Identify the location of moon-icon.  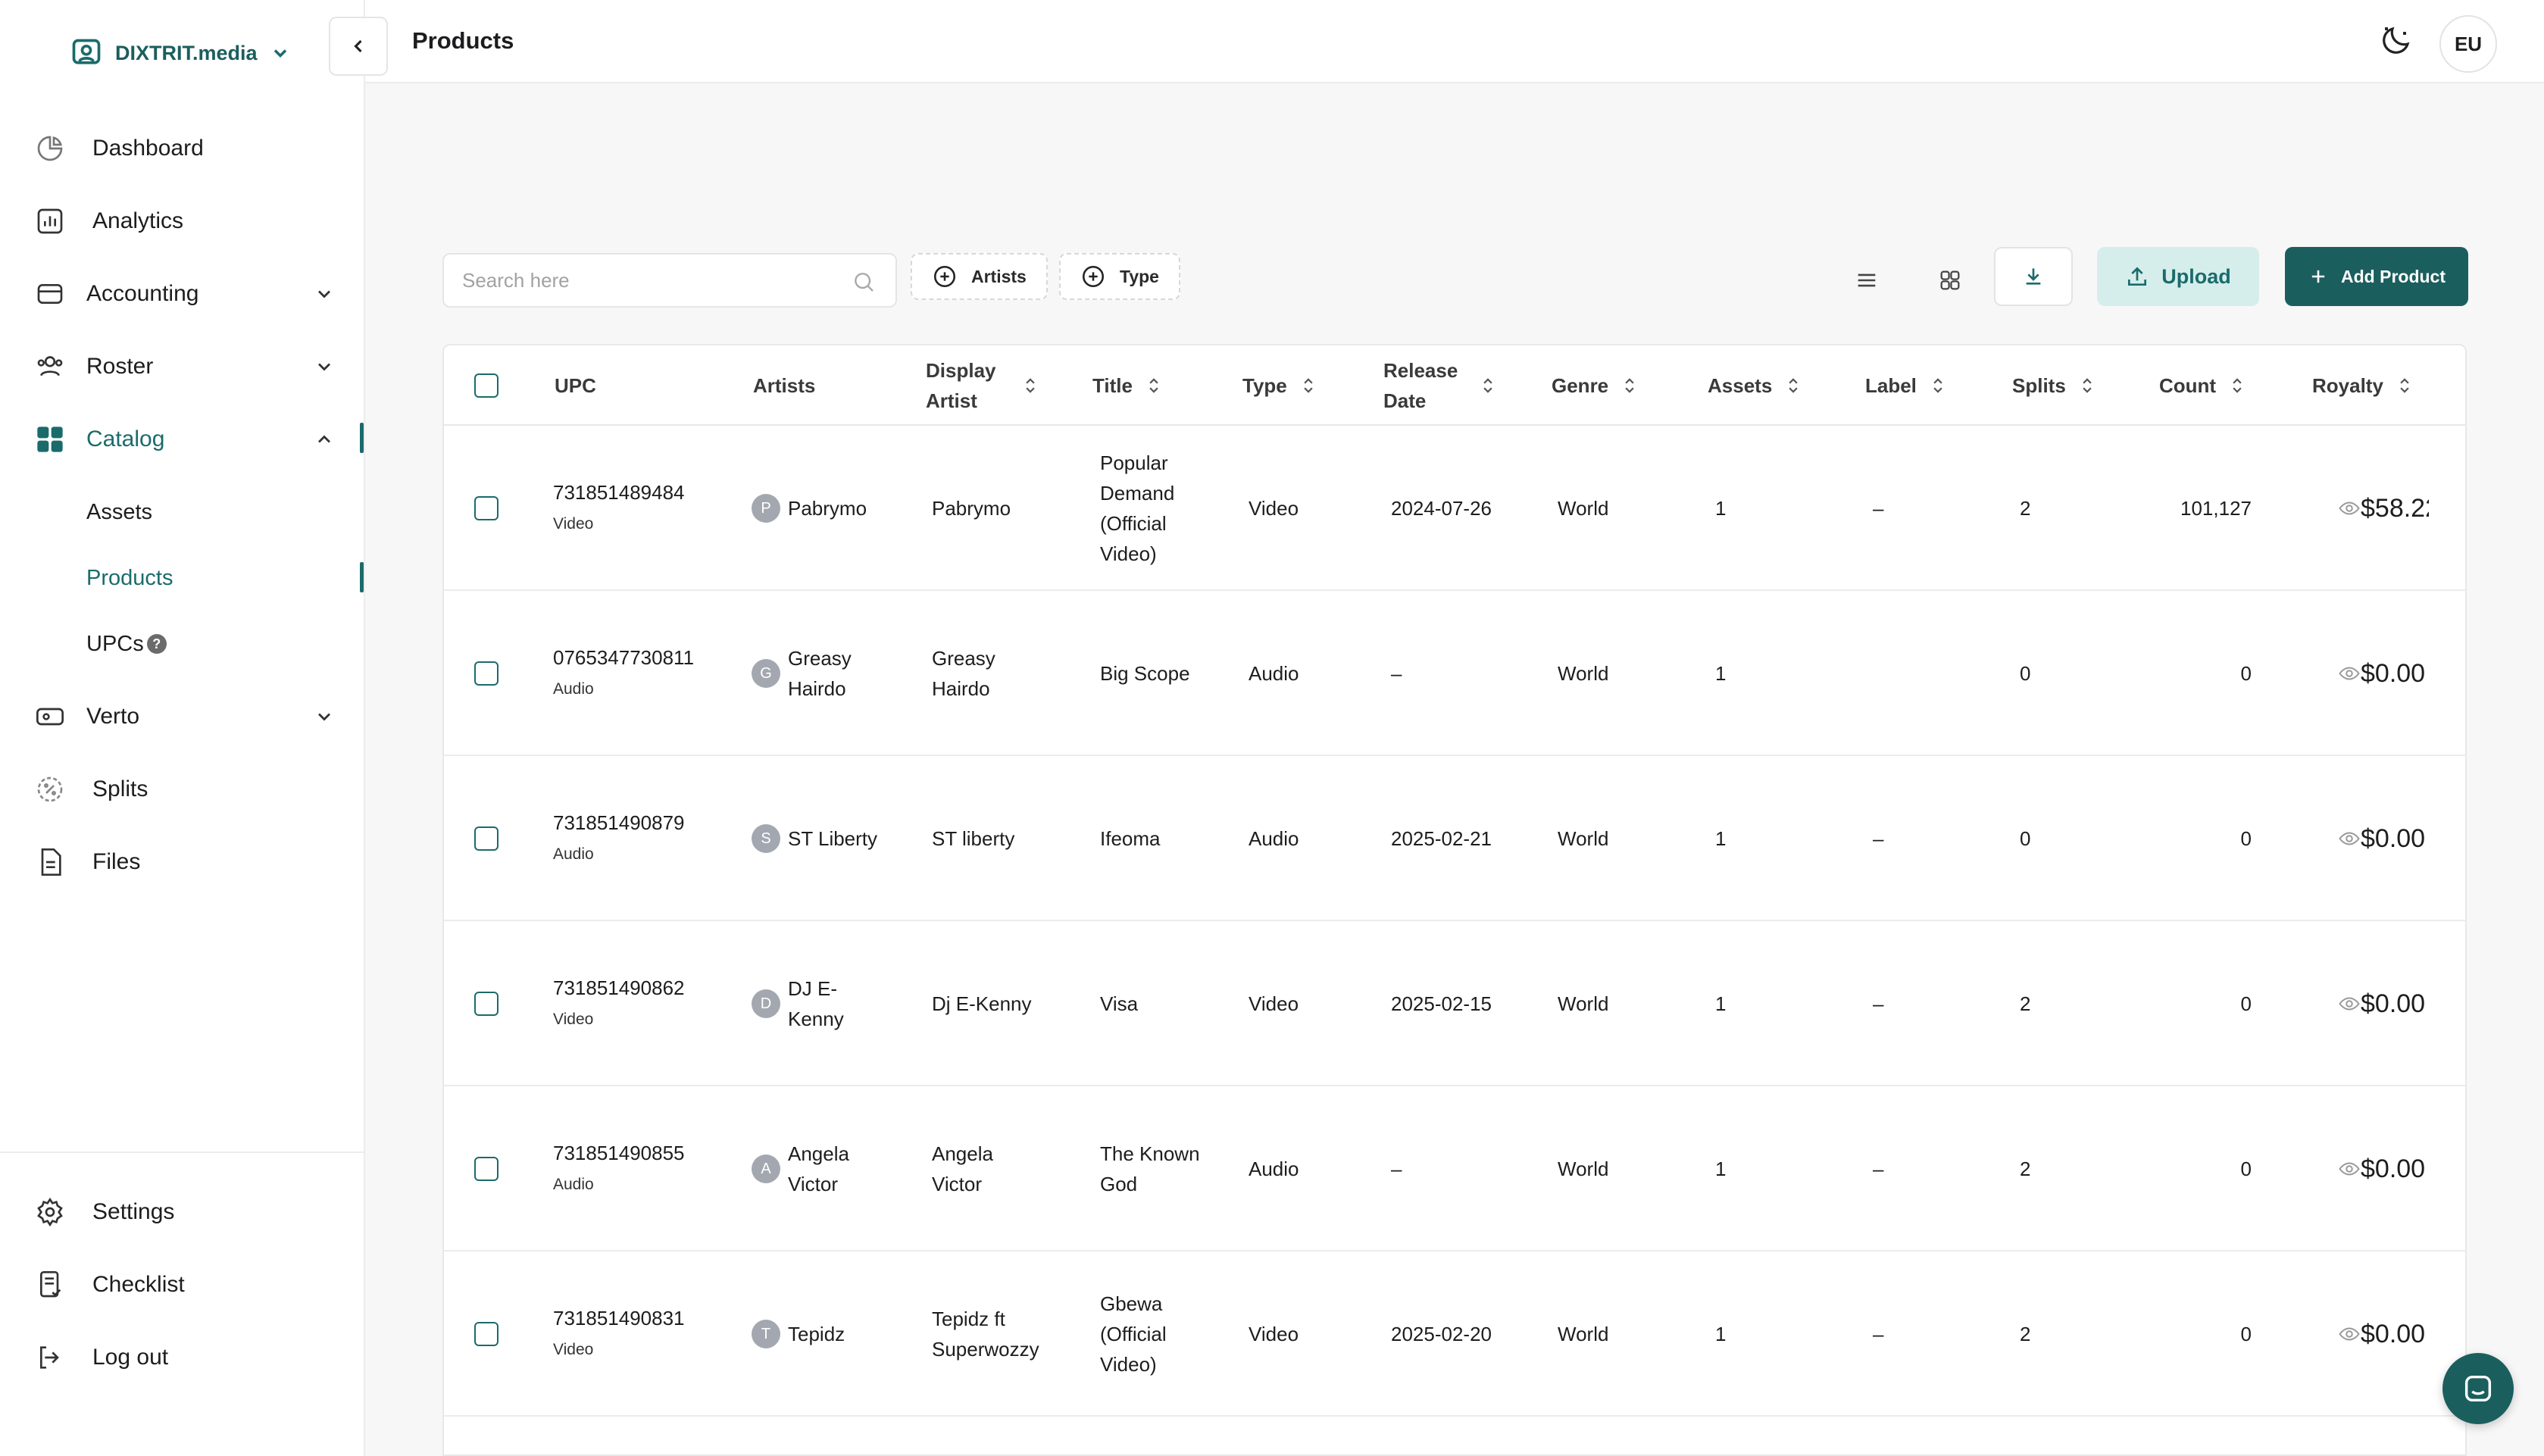
(2395, 41).